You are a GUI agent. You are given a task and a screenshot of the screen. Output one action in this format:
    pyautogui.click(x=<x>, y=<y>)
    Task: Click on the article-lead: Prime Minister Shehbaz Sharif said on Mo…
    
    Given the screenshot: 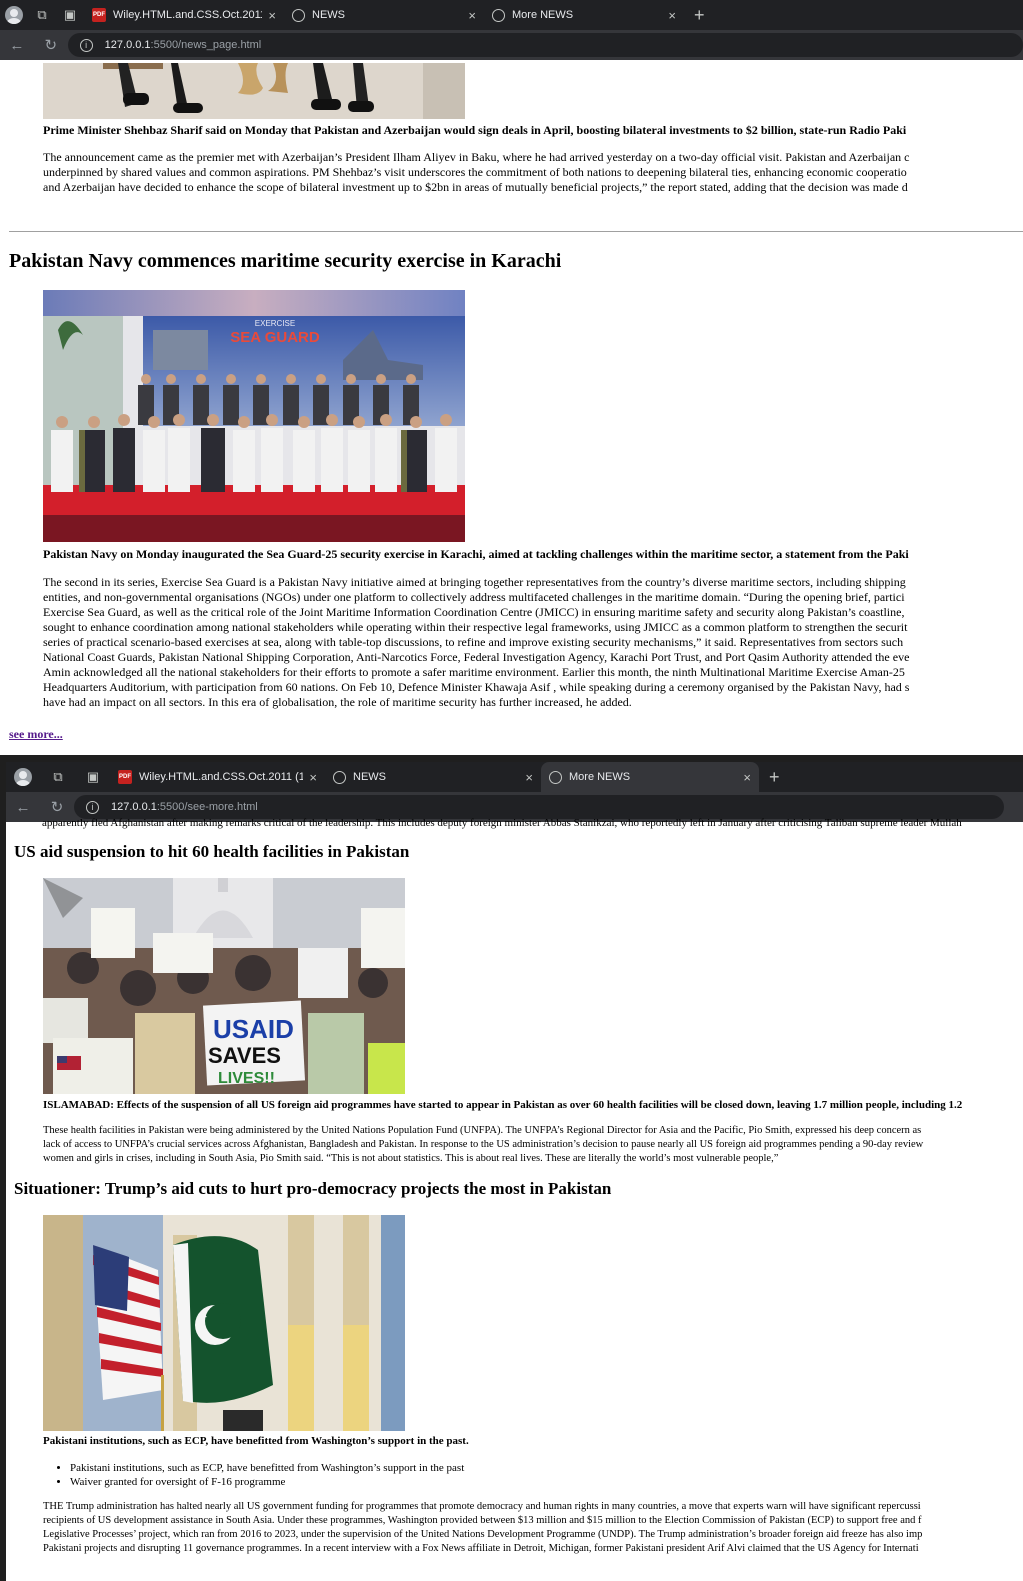 What is the action you would take?
    pyautogui.click(x=475, y=130)
    